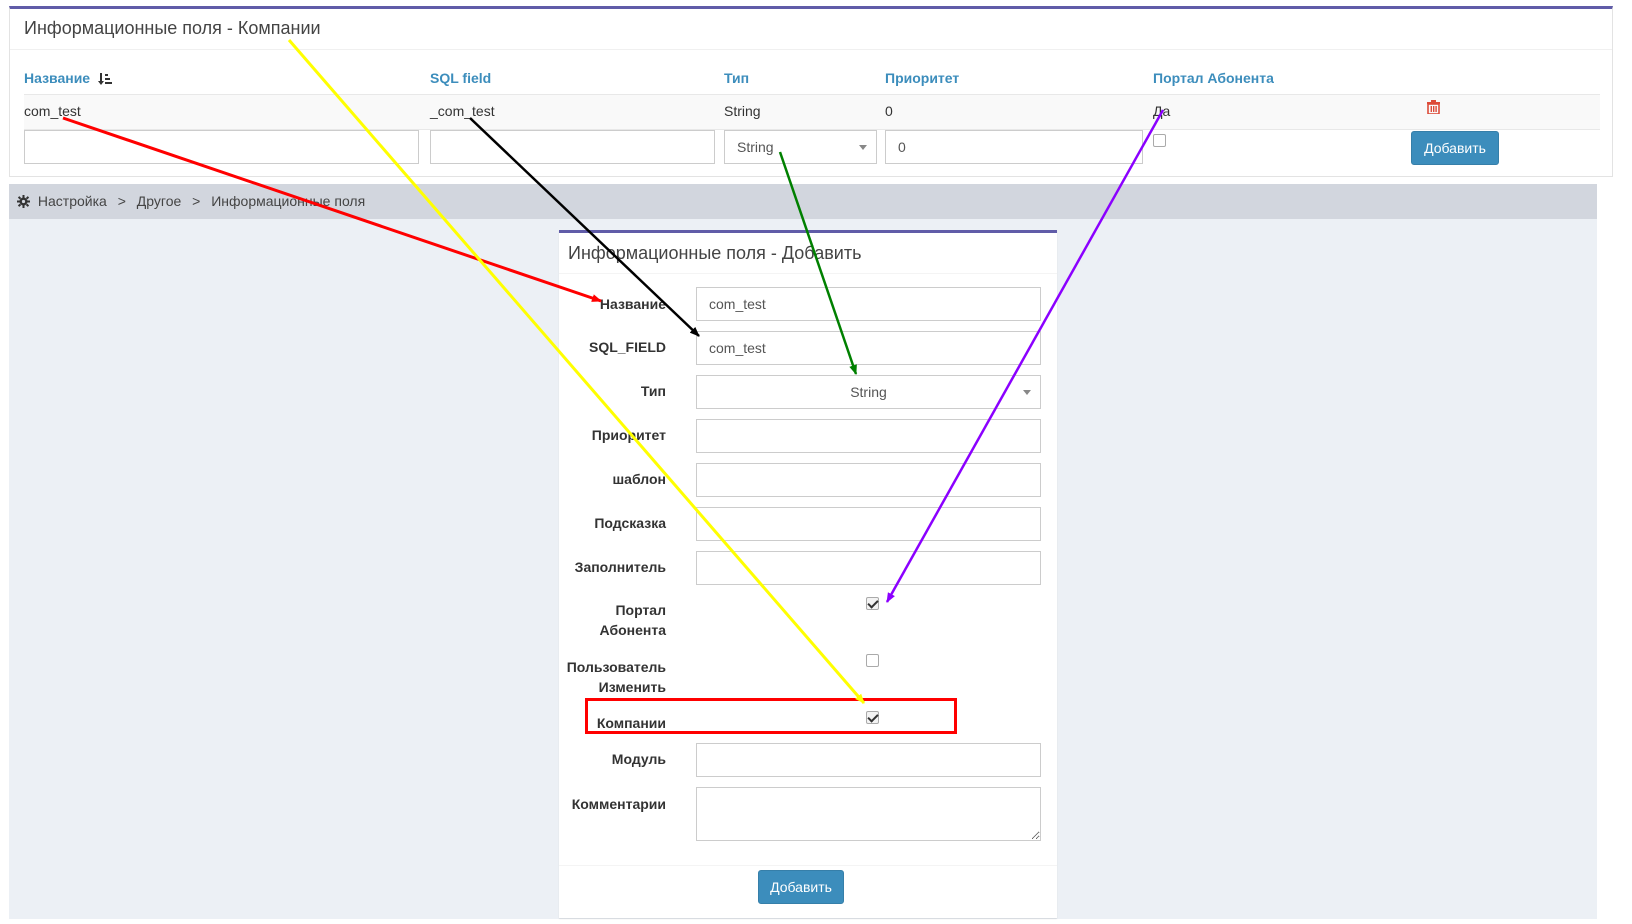 This screenshot has height=924, width=1632. What do you see at coordinates (1455, 148) in the screenshot?
I see `add-row-button: Добавить` at bounding box center [1455, 148].